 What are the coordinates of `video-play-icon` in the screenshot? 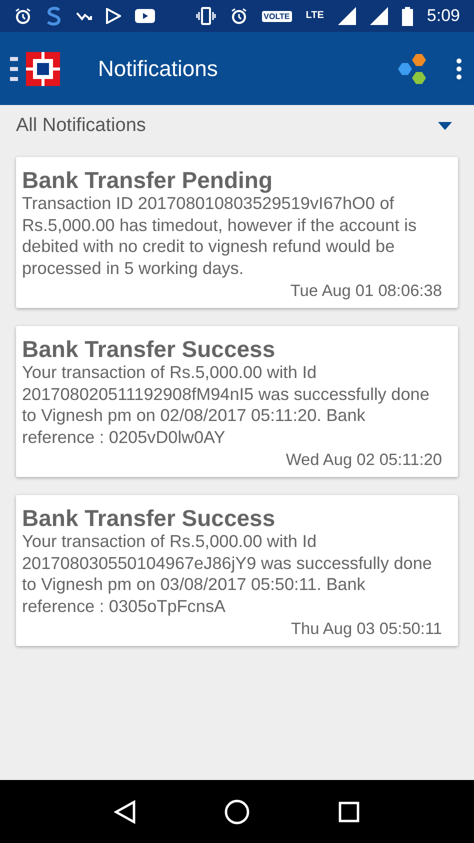 It's located at (145, 16).